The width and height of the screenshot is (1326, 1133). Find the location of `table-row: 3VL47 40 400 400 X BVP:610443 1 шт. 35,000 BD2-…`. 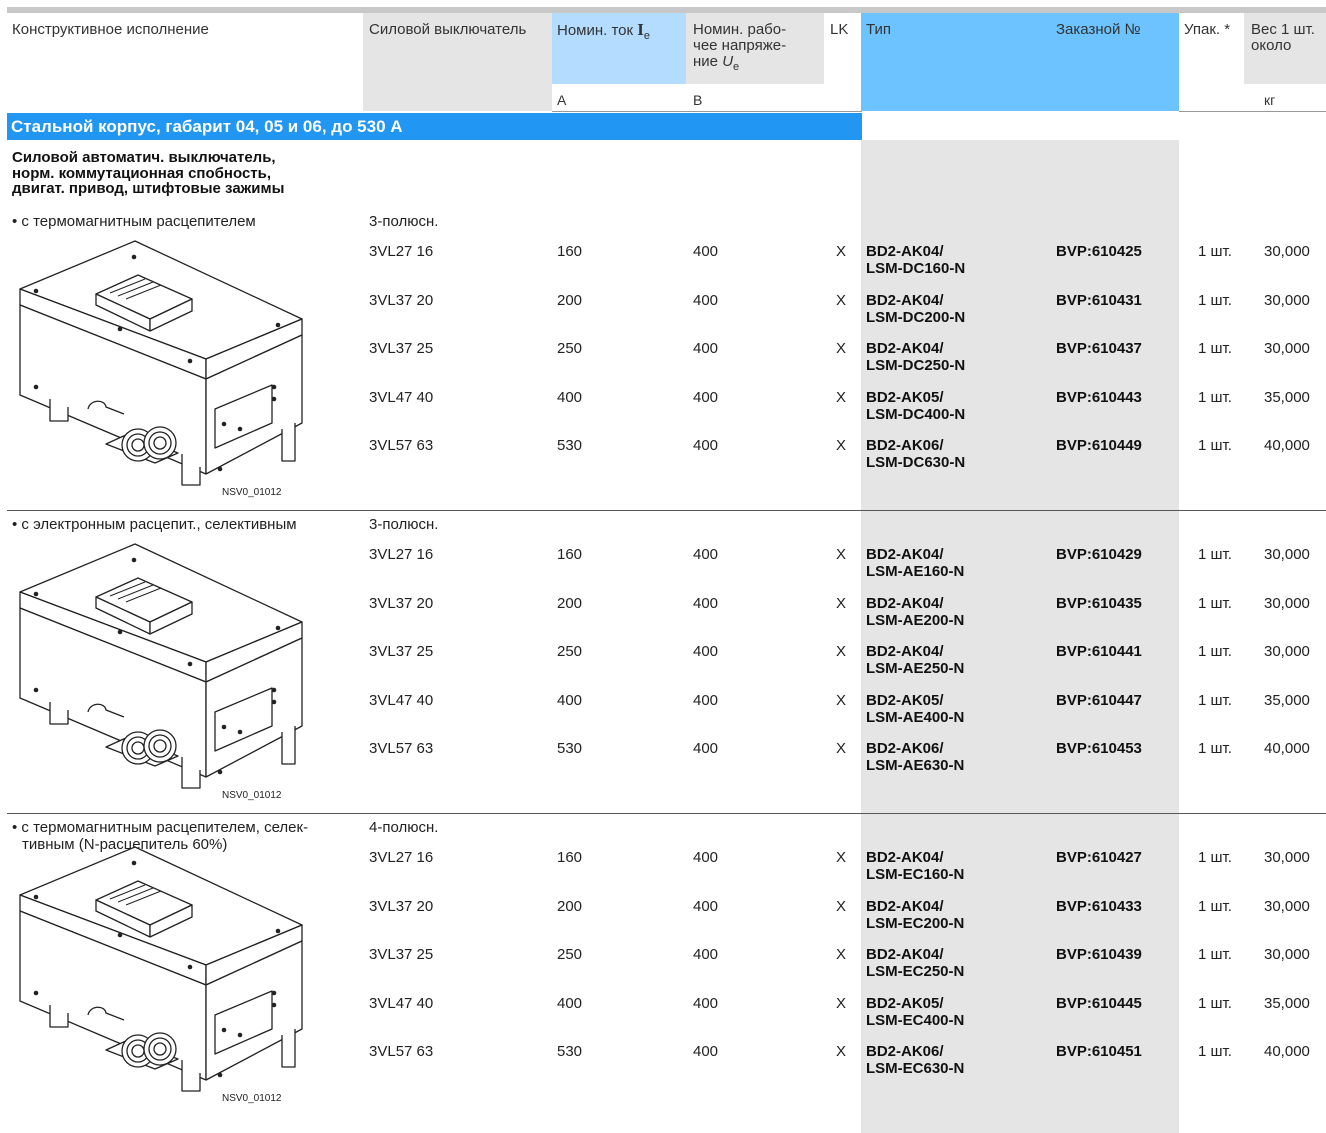

table-row: 3VL47 40 400 400 X BVP:610443 1 шт. 35,000 BD2-… is located at coordinates (663, 411).